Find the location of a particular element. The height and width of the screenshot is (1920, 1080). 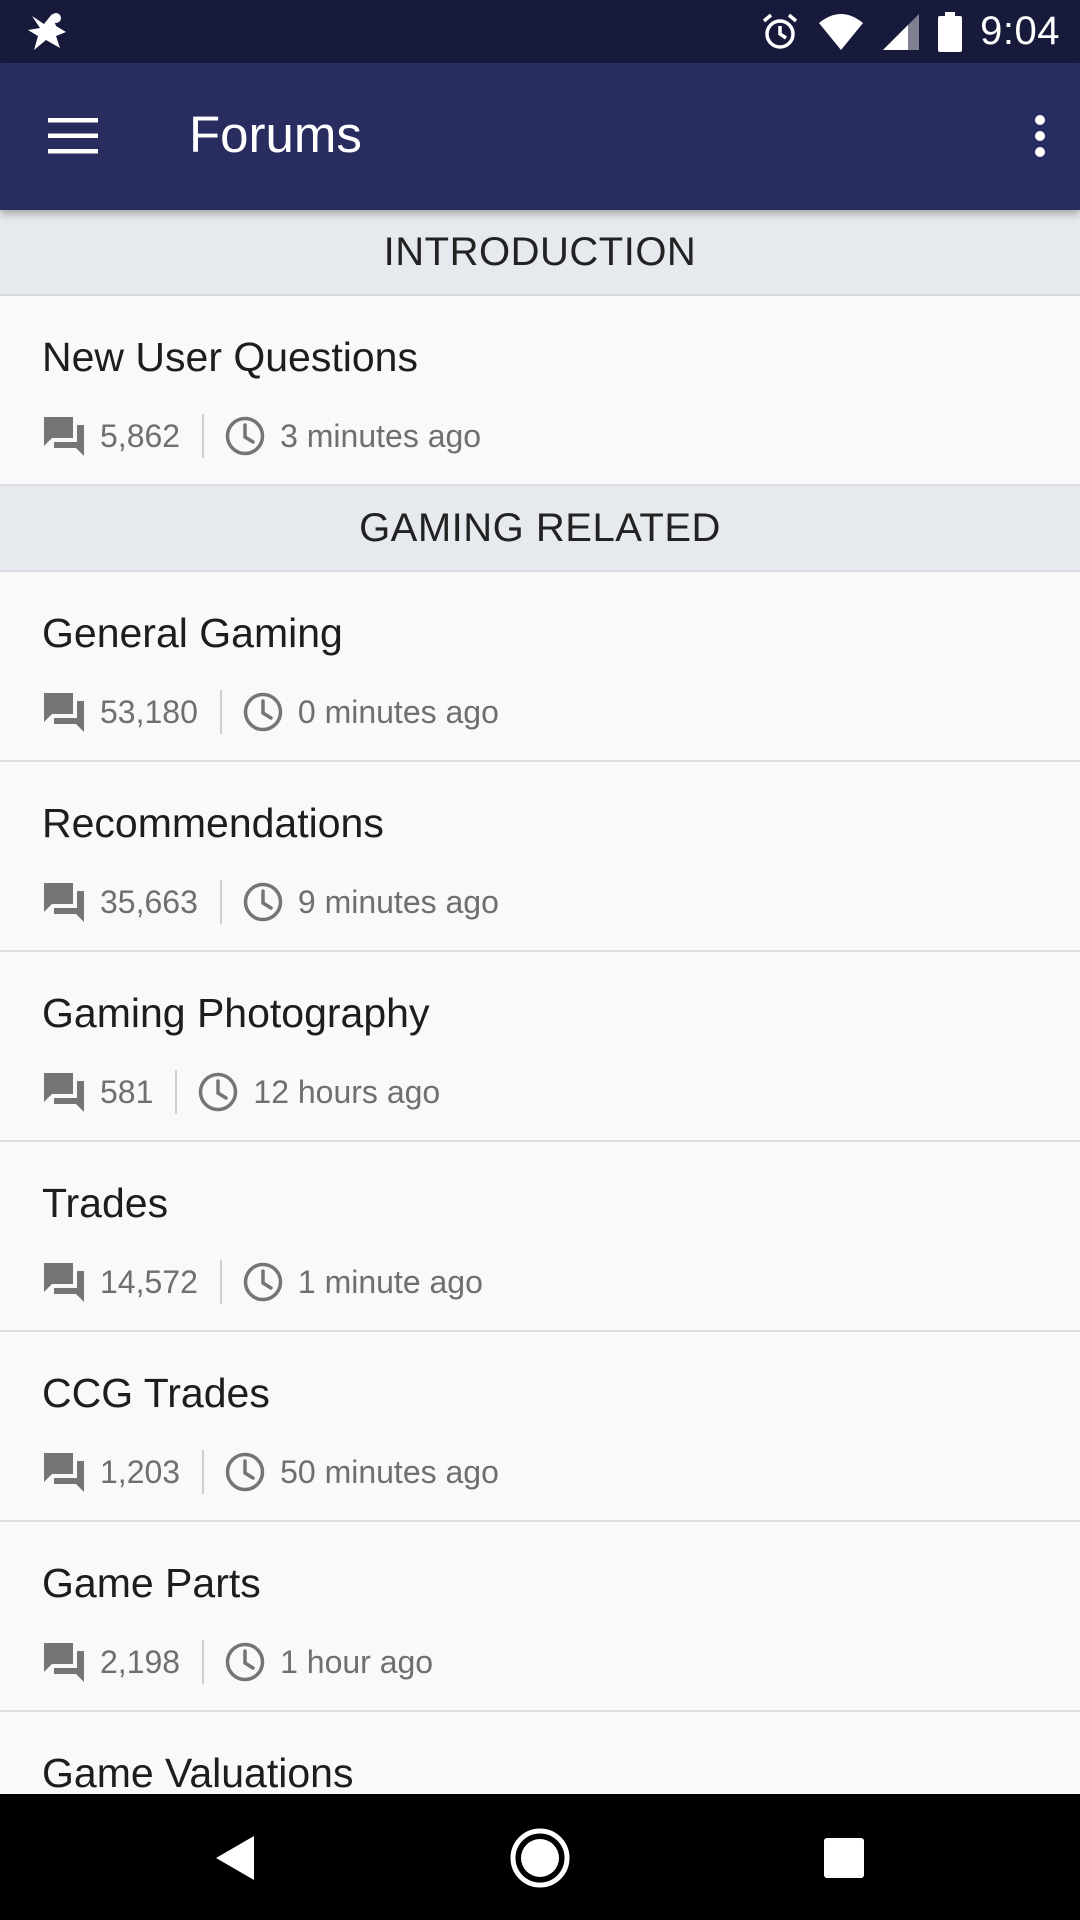

last-activity: 9 minutes ago is located at coordinates (398, 901).